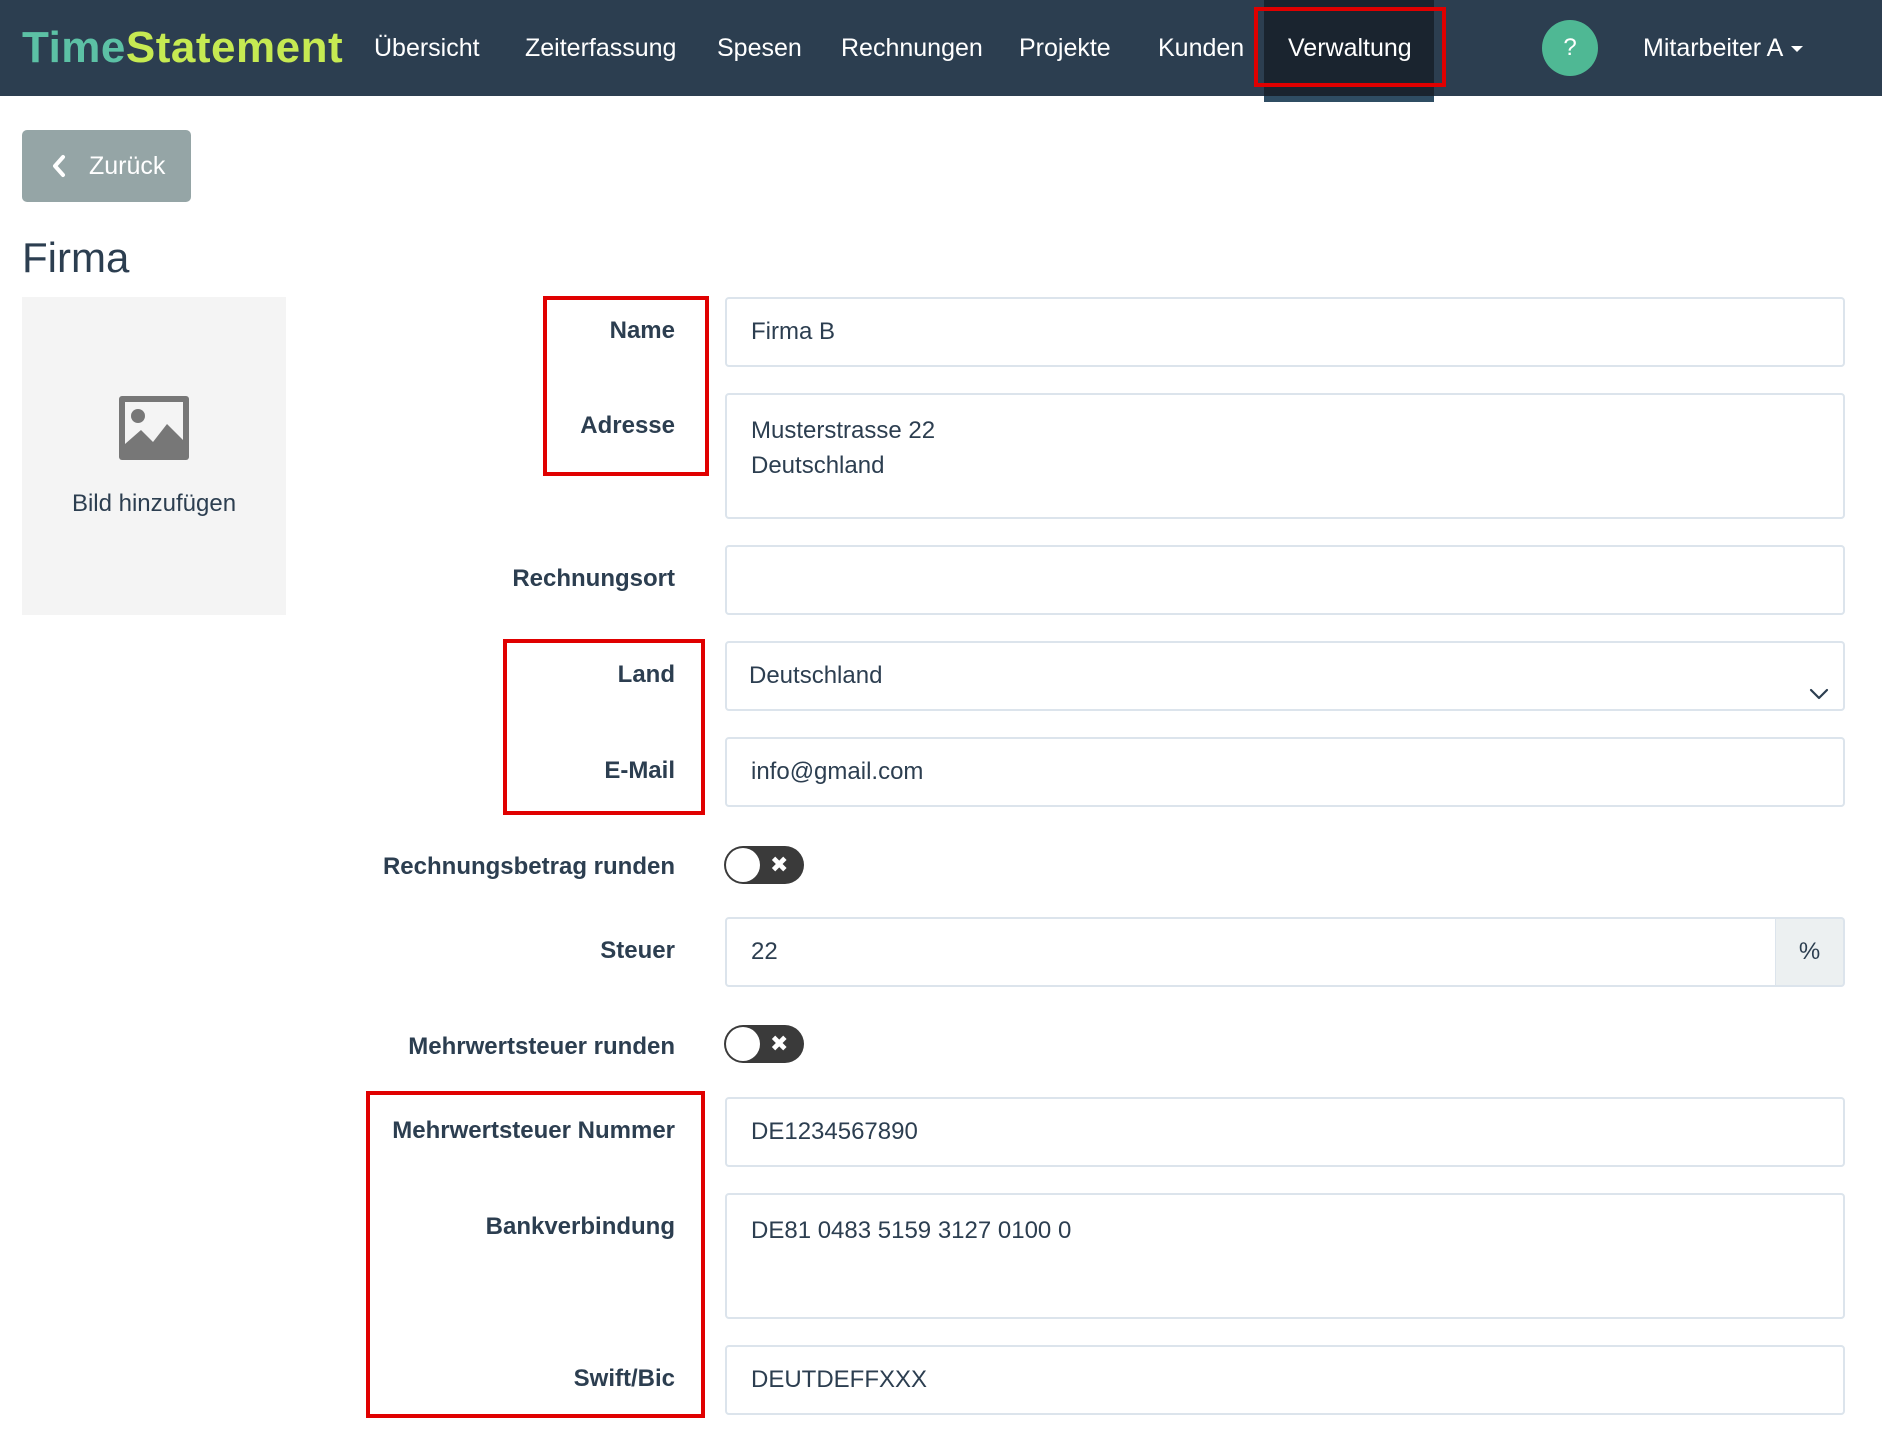 The width and height of the screenshot is (1882, 1448). Describe the element at coordinates (127, 166) in the screenshot. I see `back-button-label: Zurück` at that location.